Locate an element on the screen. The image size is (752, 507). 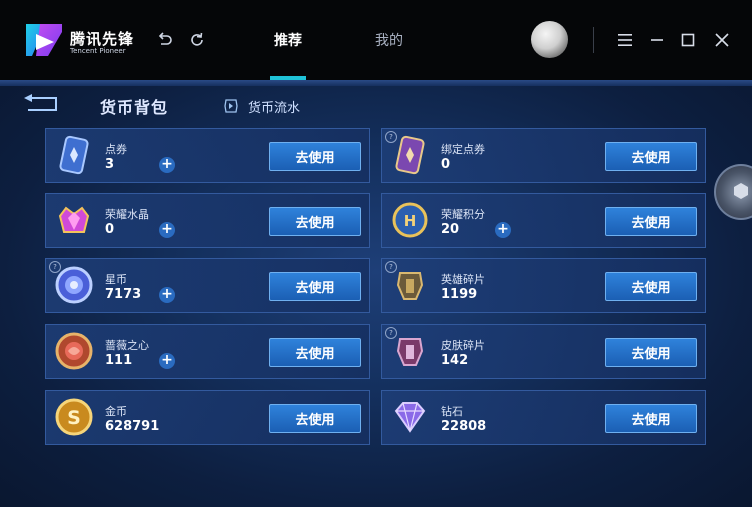
crystal-icon is located at coordinates (74, 219).